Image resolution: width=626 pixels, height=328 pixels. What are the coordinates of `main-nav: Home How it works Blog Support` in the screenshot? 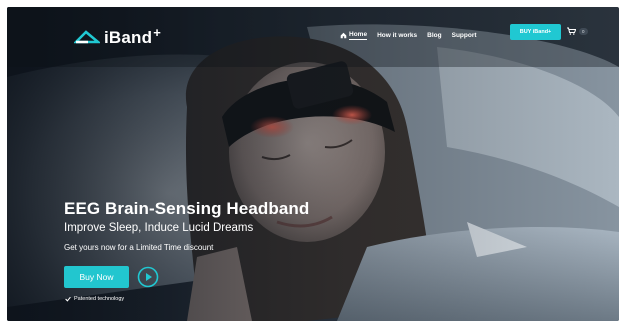 It's located at (408, 35).